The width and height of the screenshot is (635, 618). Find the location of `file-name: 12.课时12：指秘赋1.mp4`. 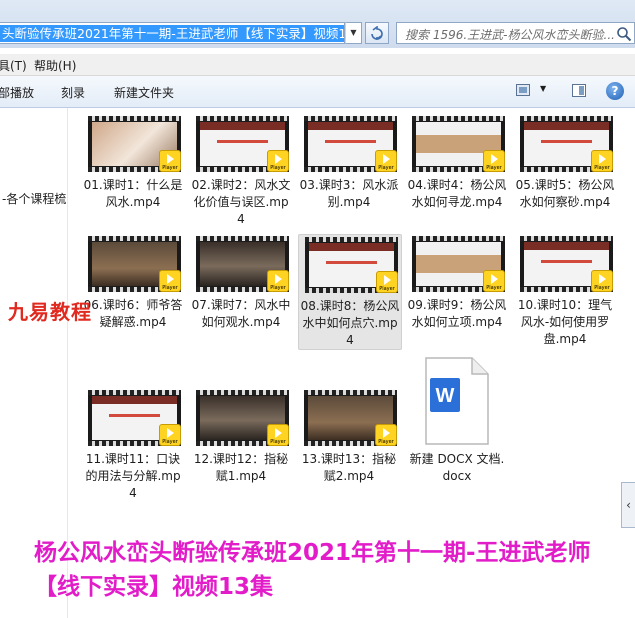

file-name: 12.课时12：指秘赋1.mp4 is located at coordinates (241, 467).